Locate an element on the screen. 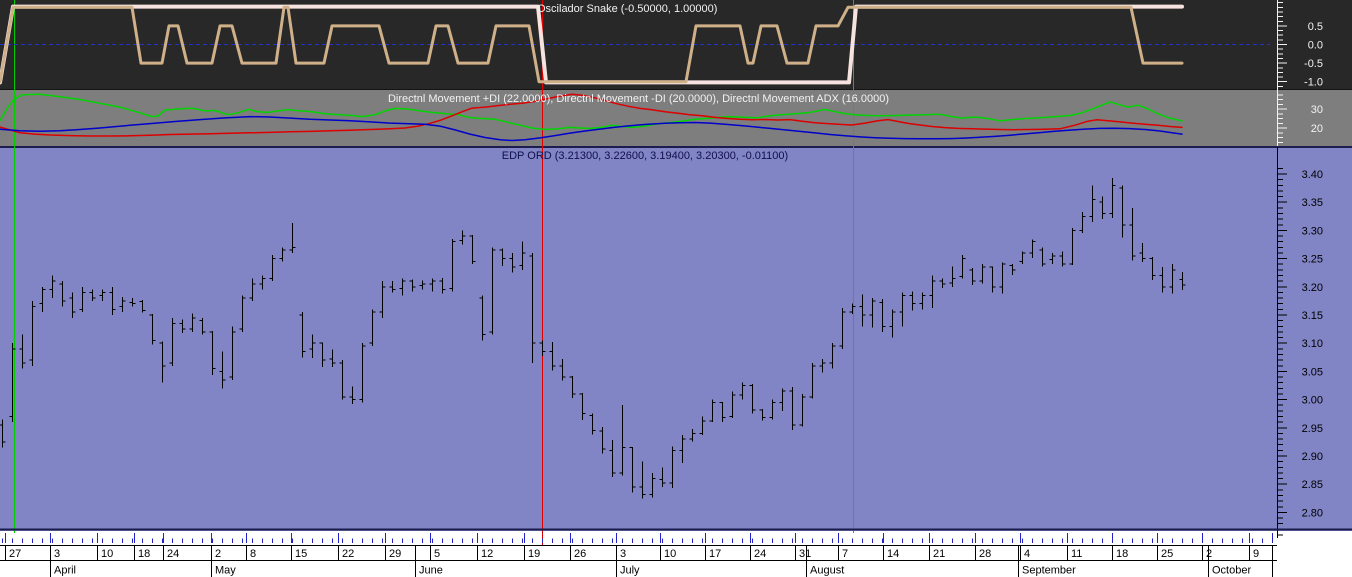  oscillator-y-label: -0.5 is located at coordinates (1313, 64).